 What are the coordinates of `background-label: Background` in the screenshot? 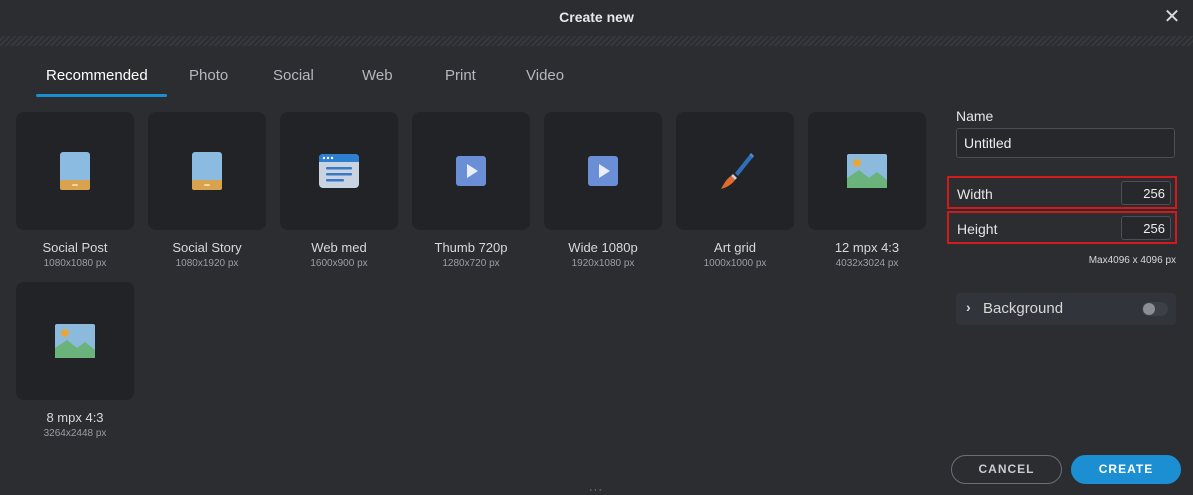 It's located at (1023, 308).